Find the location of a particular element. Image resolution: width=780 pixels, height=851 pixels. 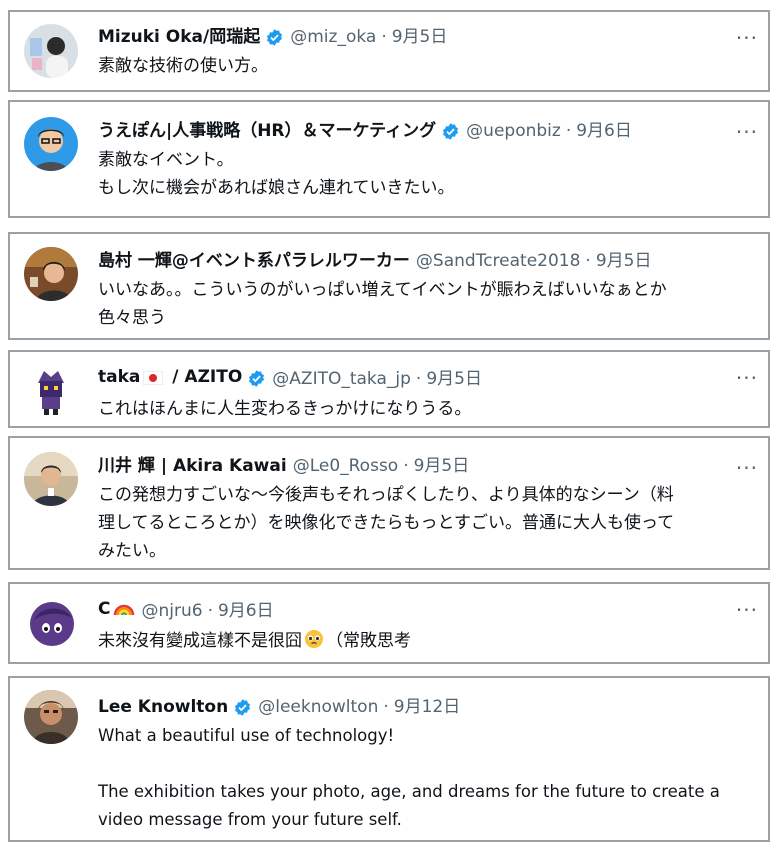

tweet-text: 未來沒有變成這樣不是很囧 （常敗思考 is located at coordinates (413, 642).